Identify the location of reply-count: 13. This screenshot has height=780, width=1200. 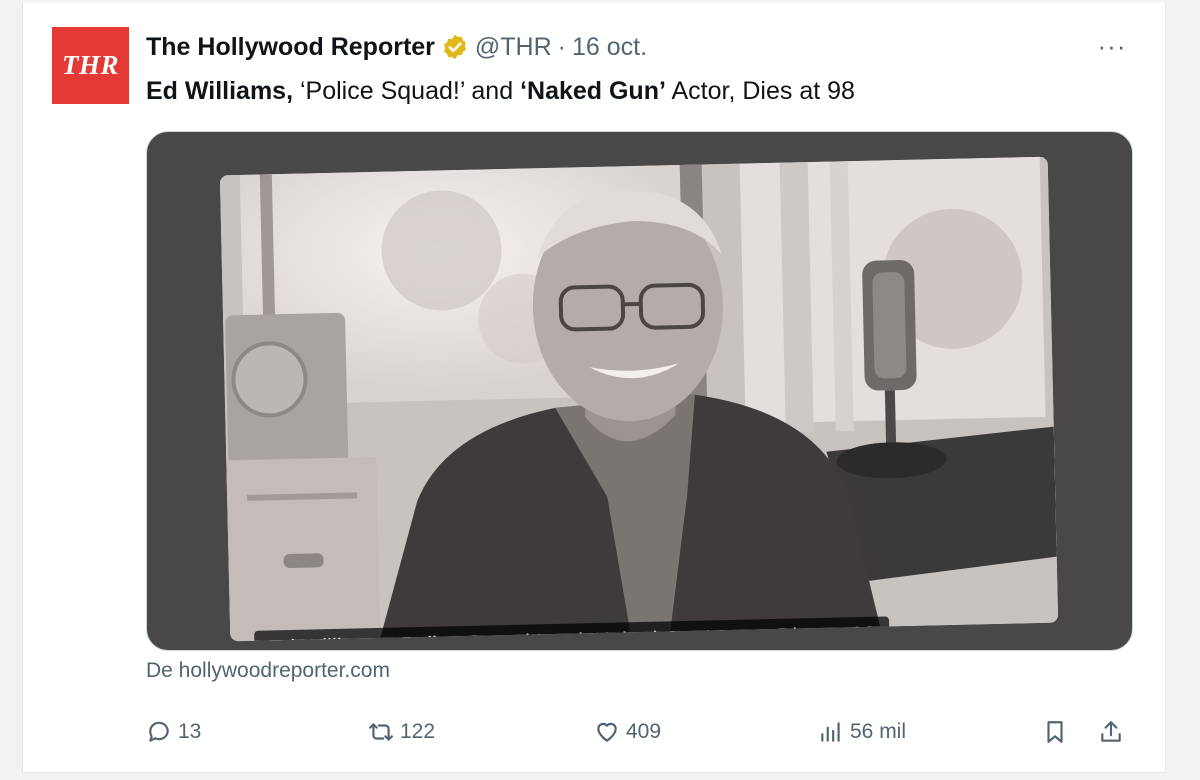
(190, 731).